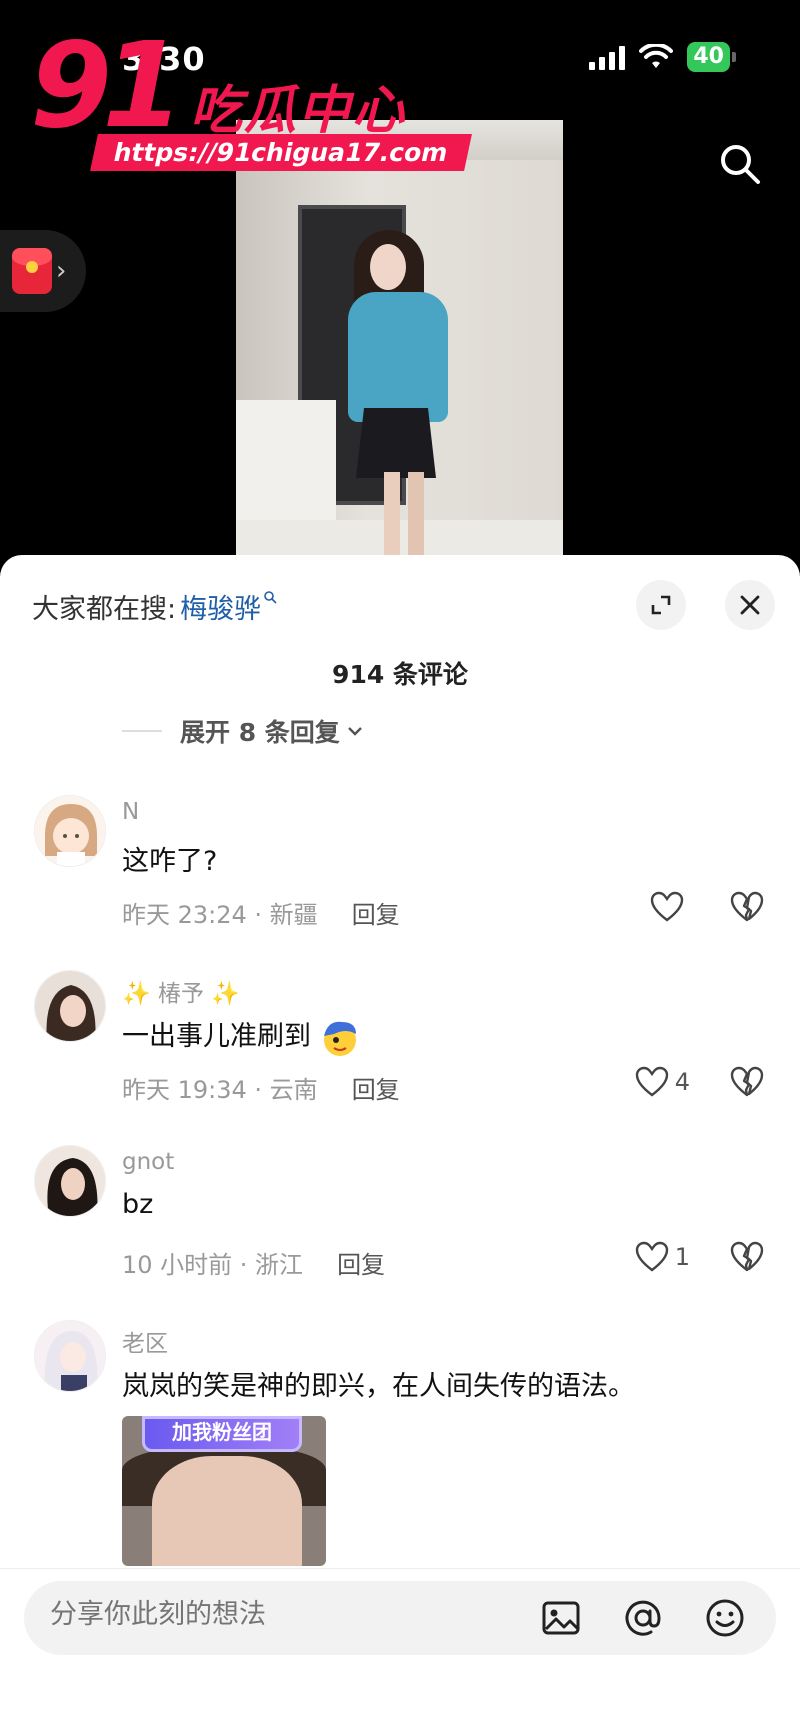 The width and height of the screenshot is (800, 1735). I want to click on expand-replies-button: 展开 8 条回复, so click(243, 731).